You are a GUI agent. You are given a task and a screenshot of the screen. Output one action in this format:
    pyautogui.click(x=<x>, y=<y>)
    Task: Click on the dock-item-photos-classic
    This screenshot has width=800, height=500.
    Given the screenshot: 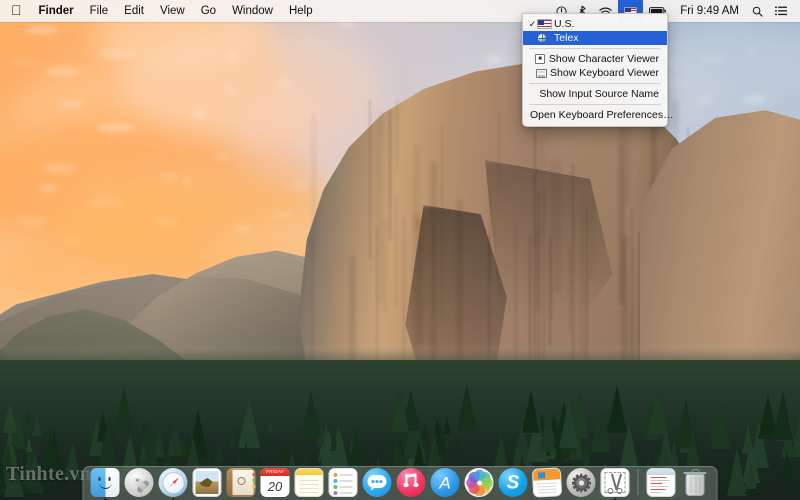 What is the action you would take?
    pyautogui.click(x=207, y=482)
    